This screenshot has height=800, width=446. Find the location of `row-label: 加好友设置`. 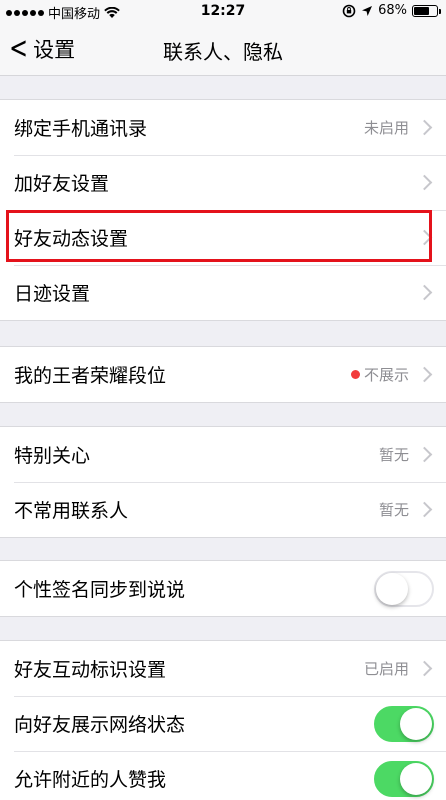

row-label: 加好友设置 is located at coordinates (62, 184).